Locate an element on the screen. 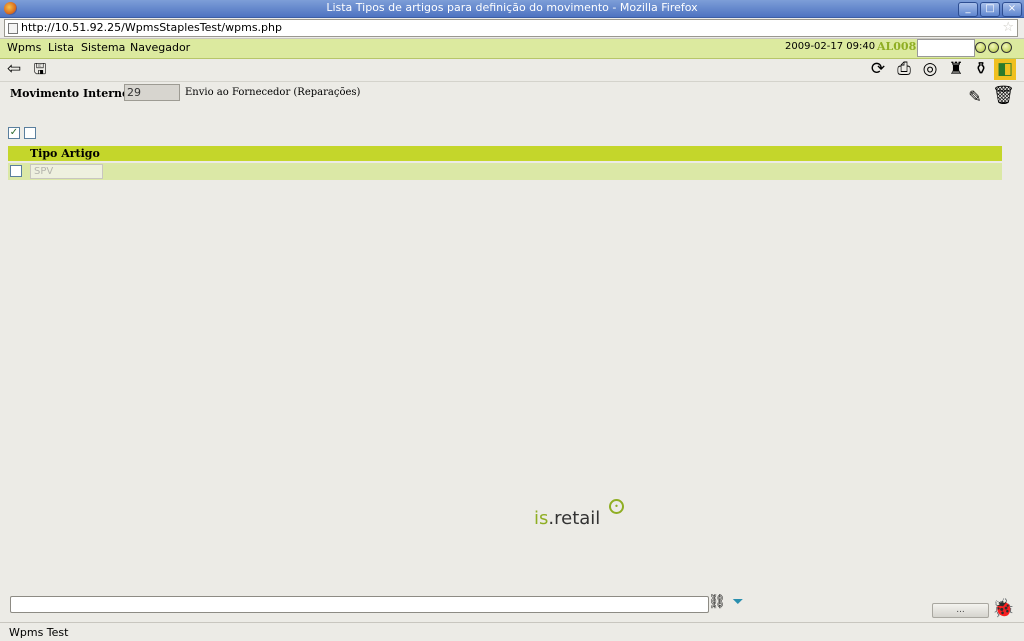 This screenshot has width=1024, height=641. logo-mark-icon: • is located at coordinates (616, 506).